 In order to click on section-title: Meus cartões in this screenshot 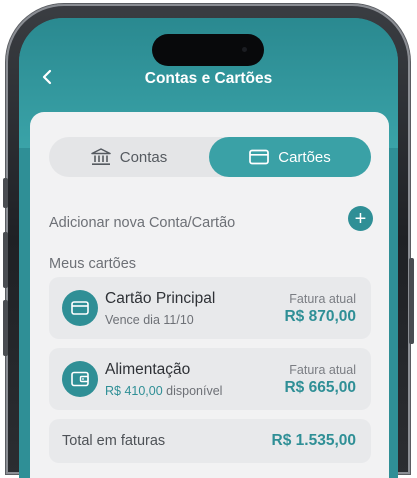, I will do `click(93, 264)`.